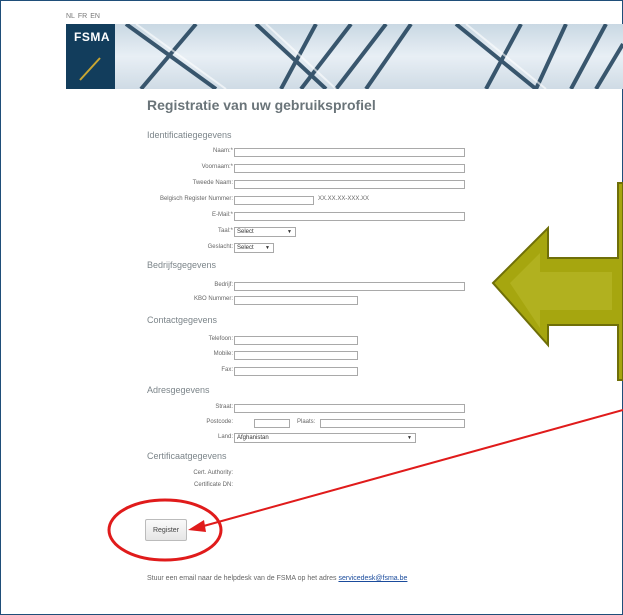 The width and height of the screenshot is (623, 615). I want to click on label-land: Land:, so click(225, 437).